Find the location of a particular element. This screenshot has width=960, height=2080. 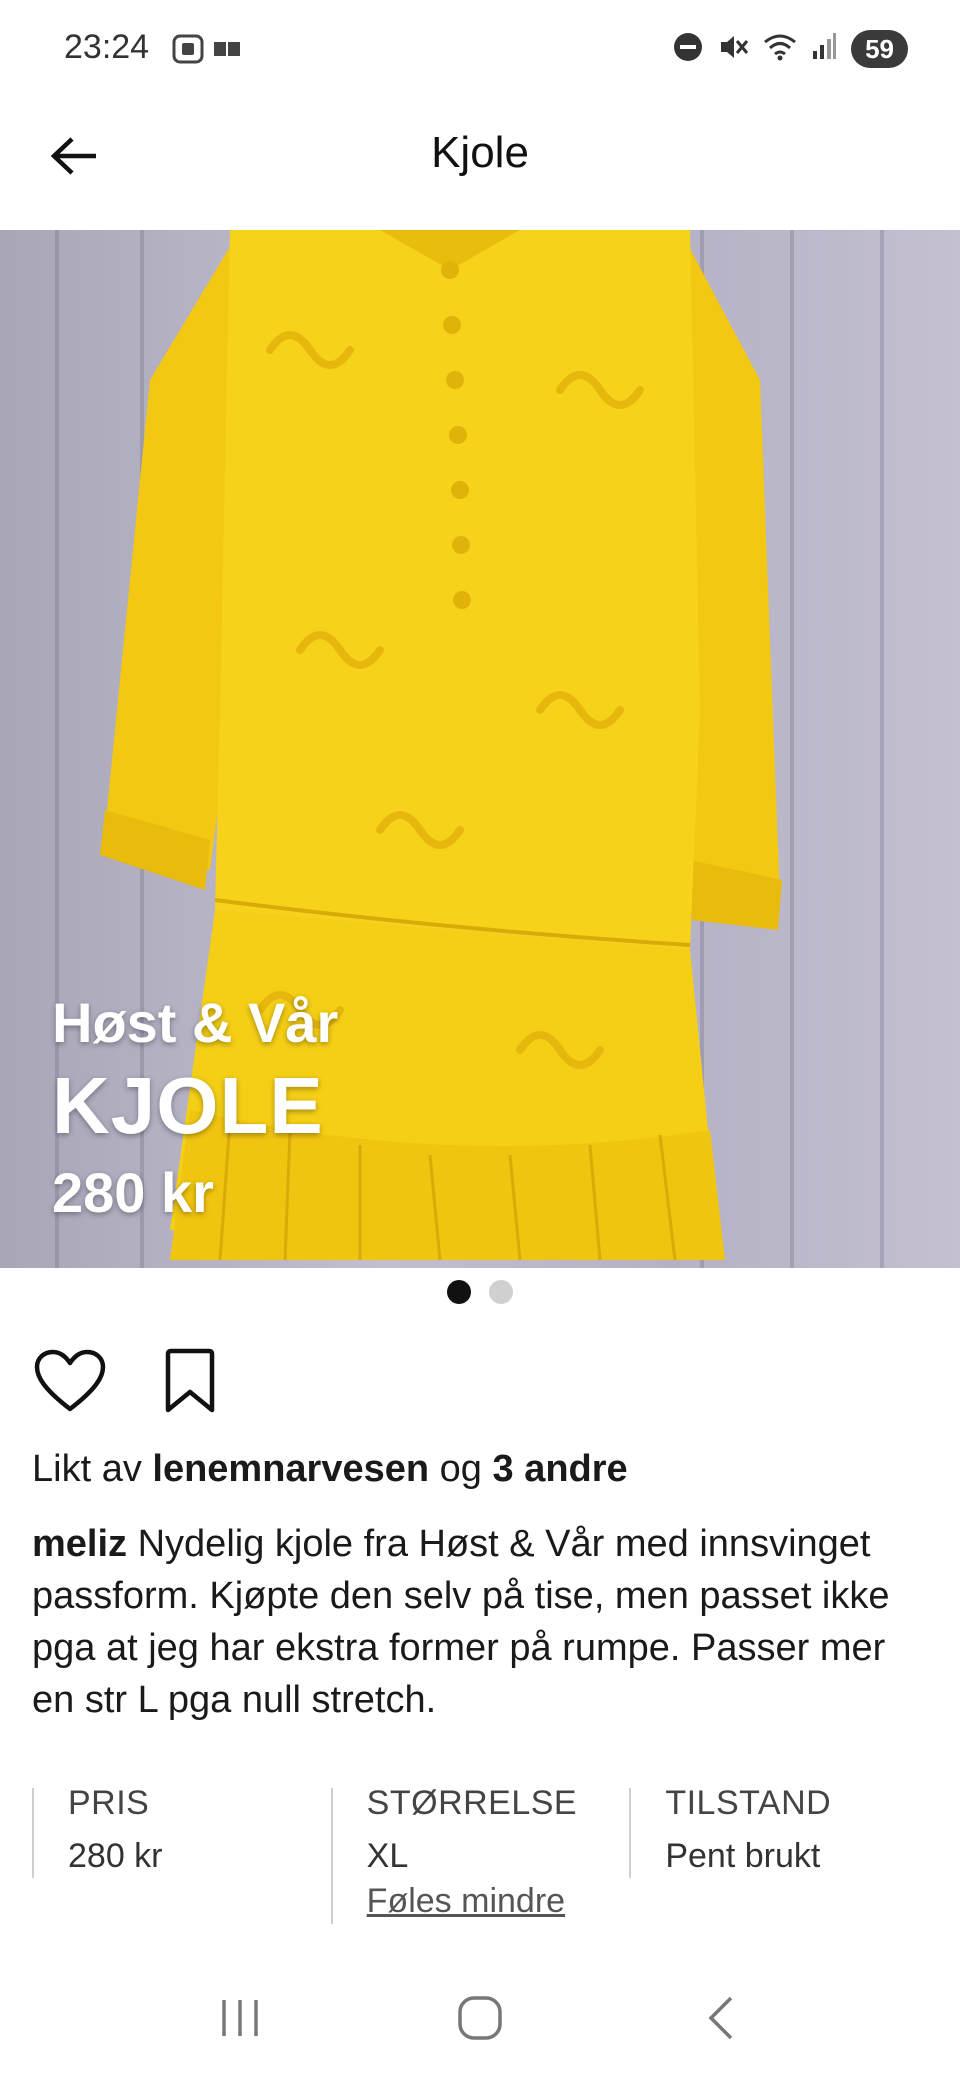

home-icon is located at coordinates (480, 2020).